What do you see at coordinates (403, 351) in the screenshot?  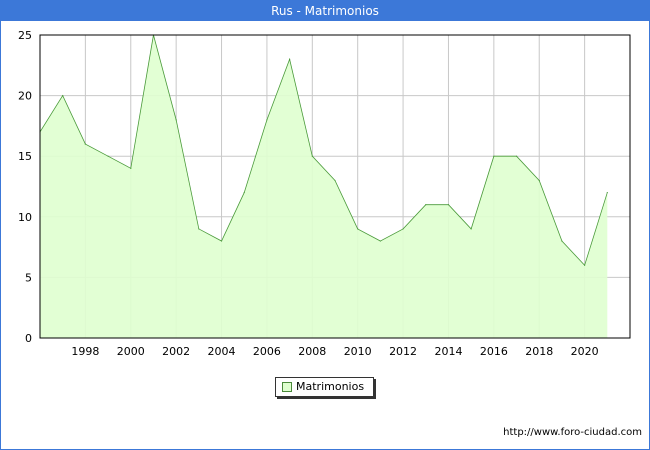 I see `x-tick-label: 2012` at bounding box center [403, 351].